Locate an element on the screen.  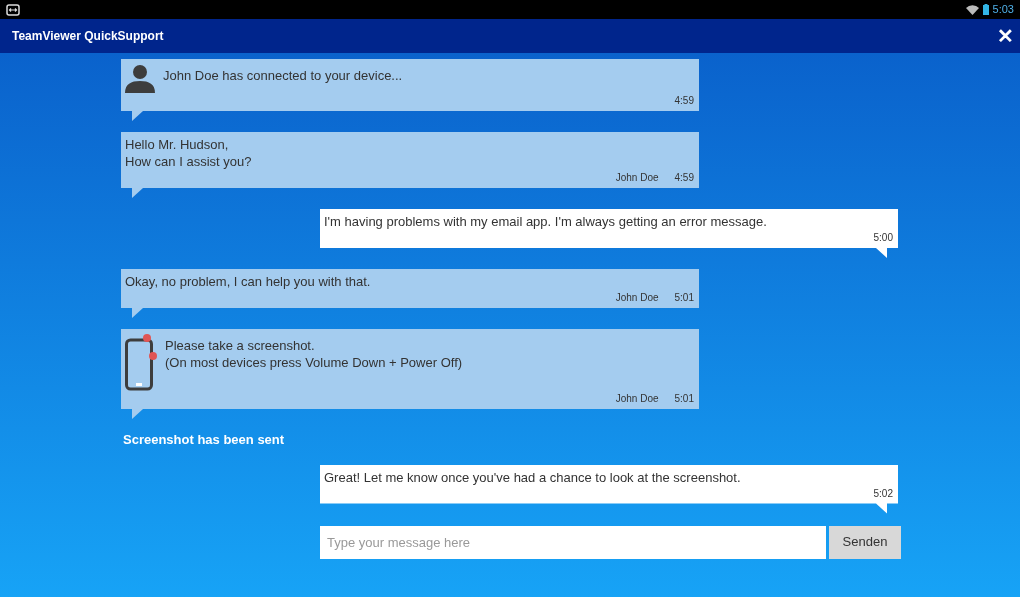
message-text: Okay, no problem, I can help you with that. is located at coordinates (248, 281).